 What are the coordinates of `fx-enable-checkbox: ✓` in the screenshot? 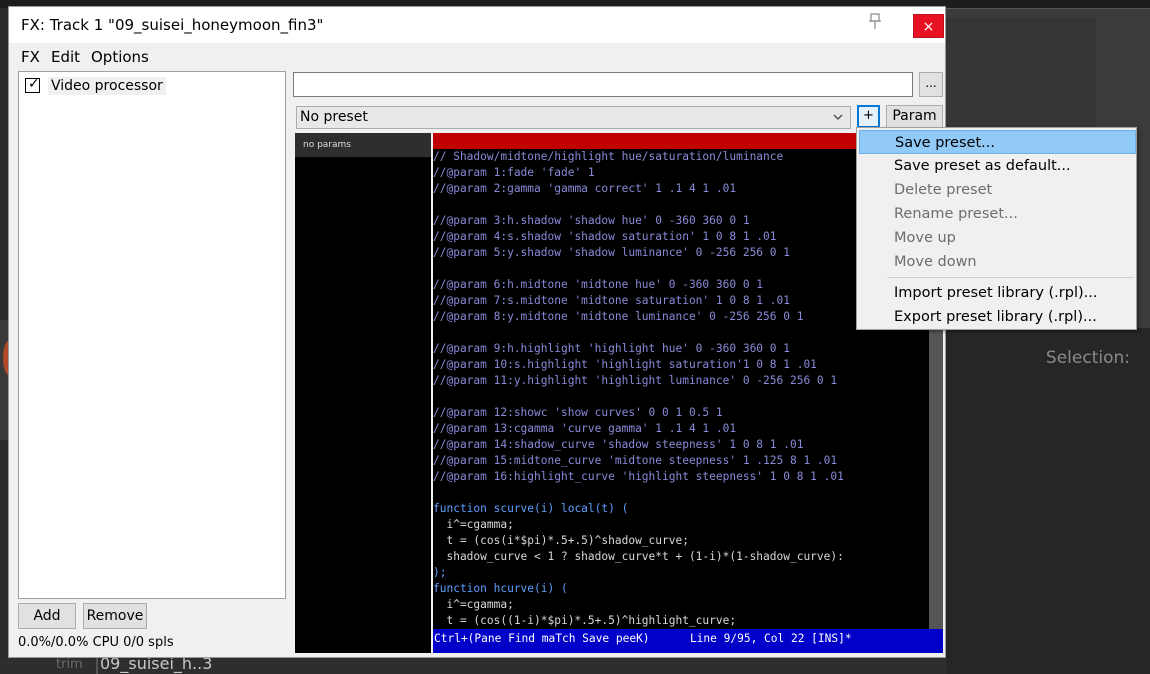 It's located at (32, 84).